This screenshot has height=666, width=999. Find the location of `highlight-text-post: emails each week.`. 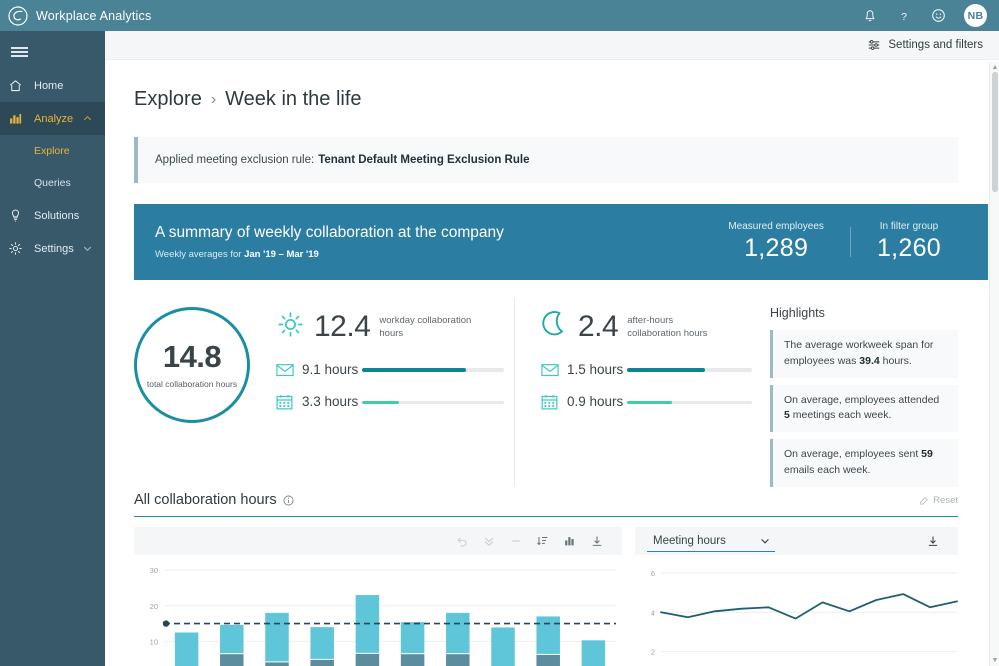

highlight-text-post: emails each week. is located at coordinates (827, 469).